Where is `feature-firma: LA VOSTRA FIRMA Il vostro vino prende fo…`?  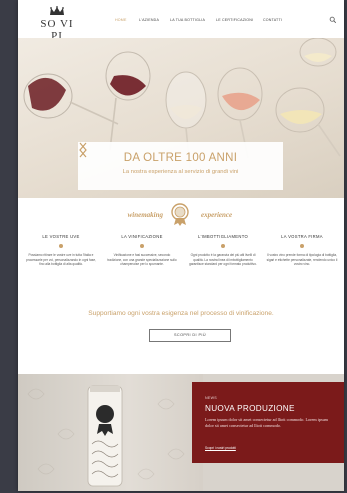
feature-firma: LA VOSTRA FIRMA Il vostro vino prende fo… is located at coordinates (302, 250).